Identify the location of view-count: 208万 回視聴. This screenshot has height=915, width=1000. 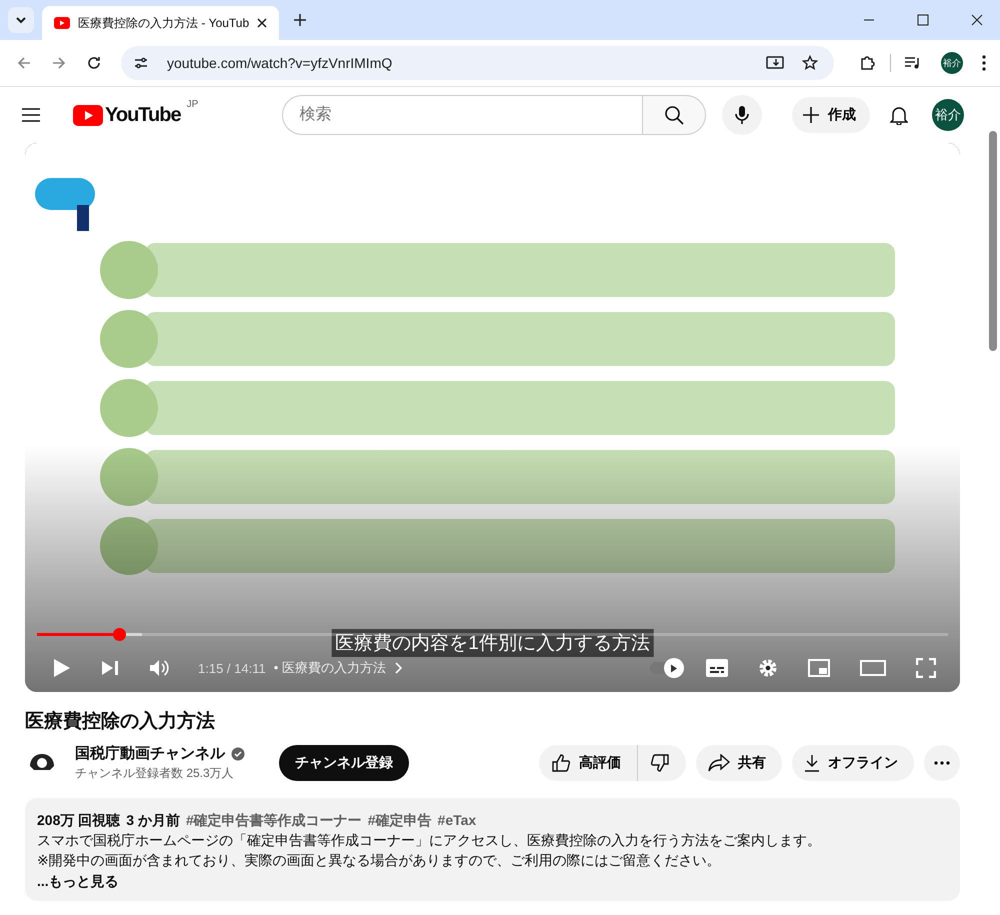
(78, 820).